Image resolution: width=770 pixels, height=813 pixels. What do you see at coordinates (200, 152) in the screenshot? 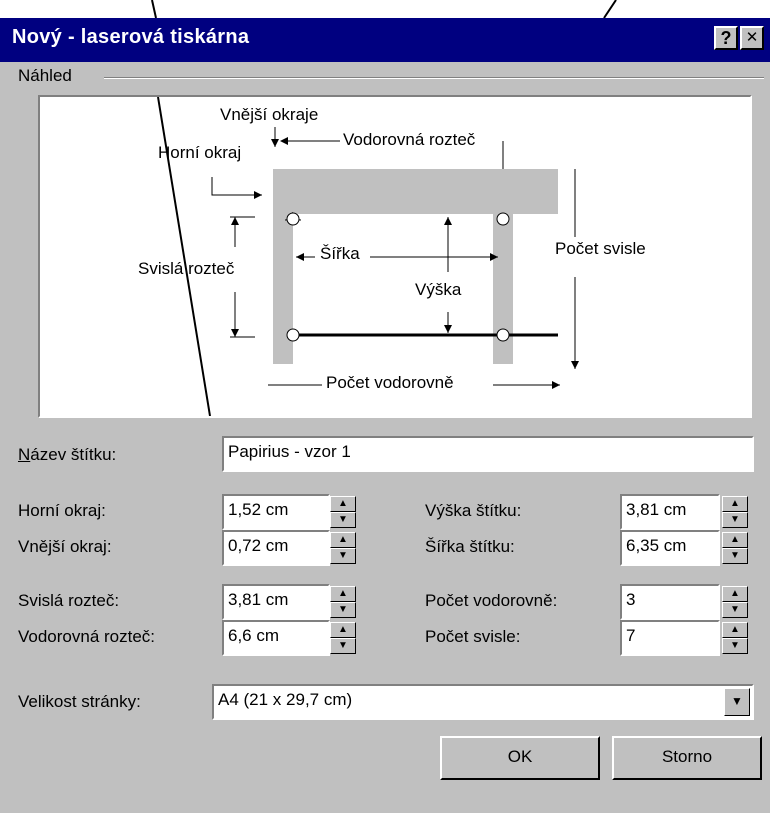
I see `top-margin-label: Horní okraj` at bounding box center [200, 152].